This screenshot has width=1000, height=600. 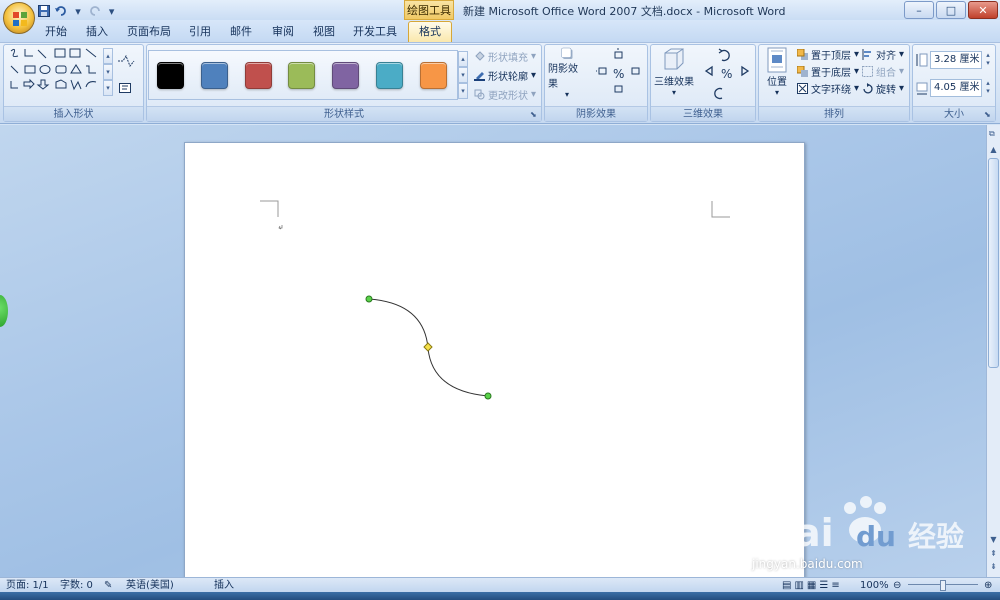 I want to click on 3d-tilt-icons: %, so click(x=727, y=74).